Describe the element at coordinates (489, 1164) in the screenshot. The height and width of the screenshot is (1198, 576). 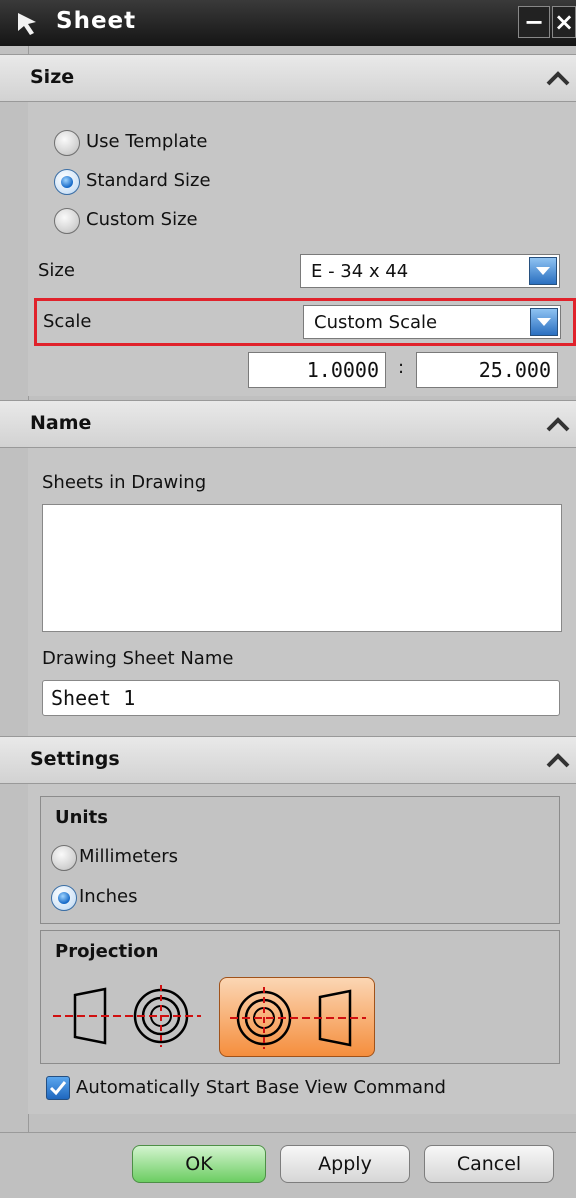
I see `cancel-button: Cancel` at that location.